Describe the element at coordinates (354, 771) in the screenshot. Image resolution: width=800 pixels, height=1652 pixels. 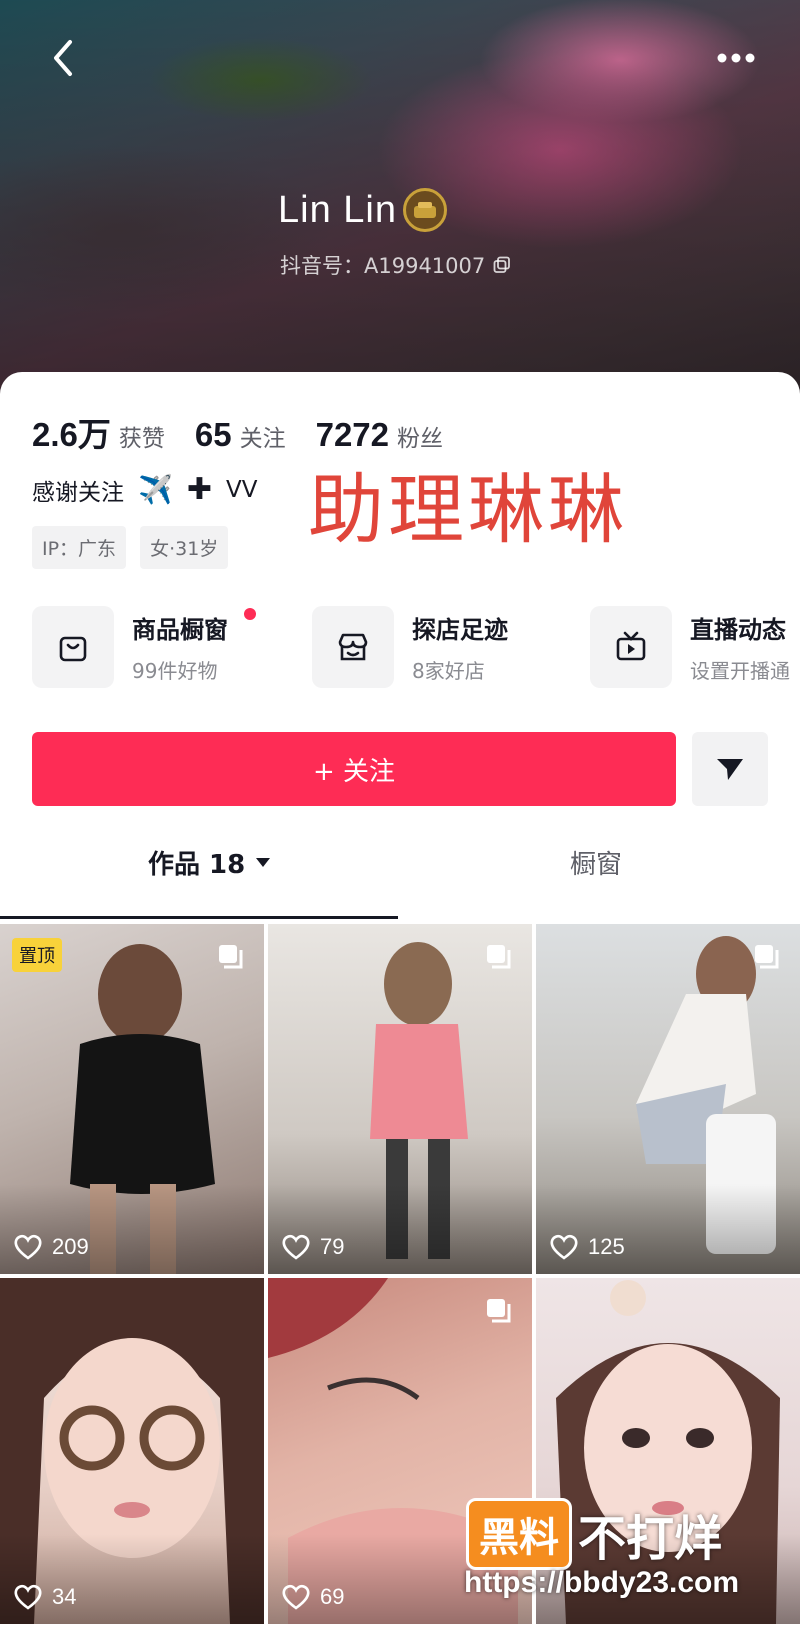
I see `follow-label: + 关注` at that location.